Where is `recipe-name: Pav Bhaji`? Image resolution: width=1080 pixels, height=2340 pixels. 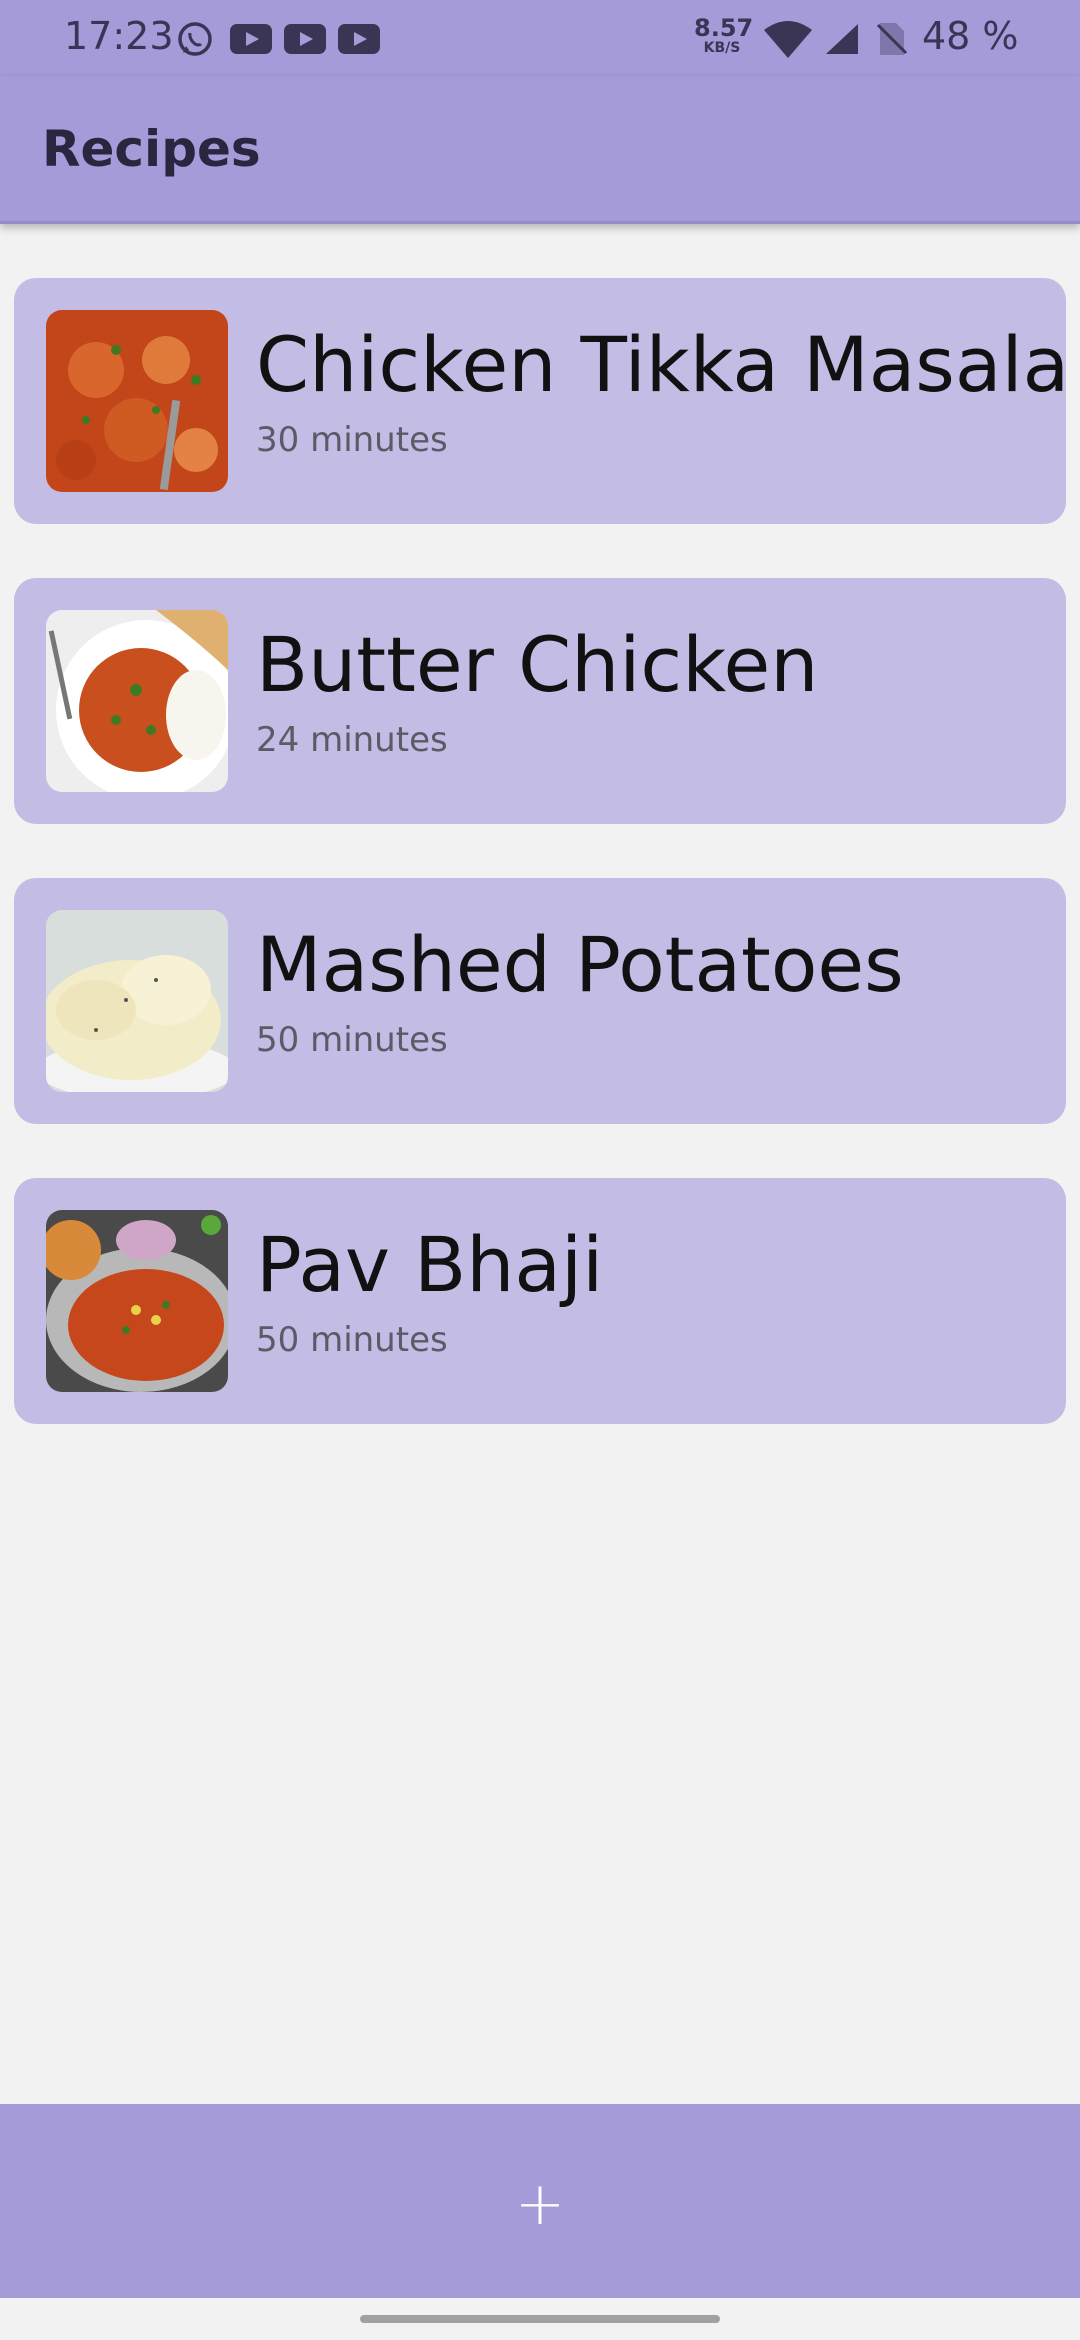
recipe-name: Pav Bhaji is located at coordinates (430, 1264).